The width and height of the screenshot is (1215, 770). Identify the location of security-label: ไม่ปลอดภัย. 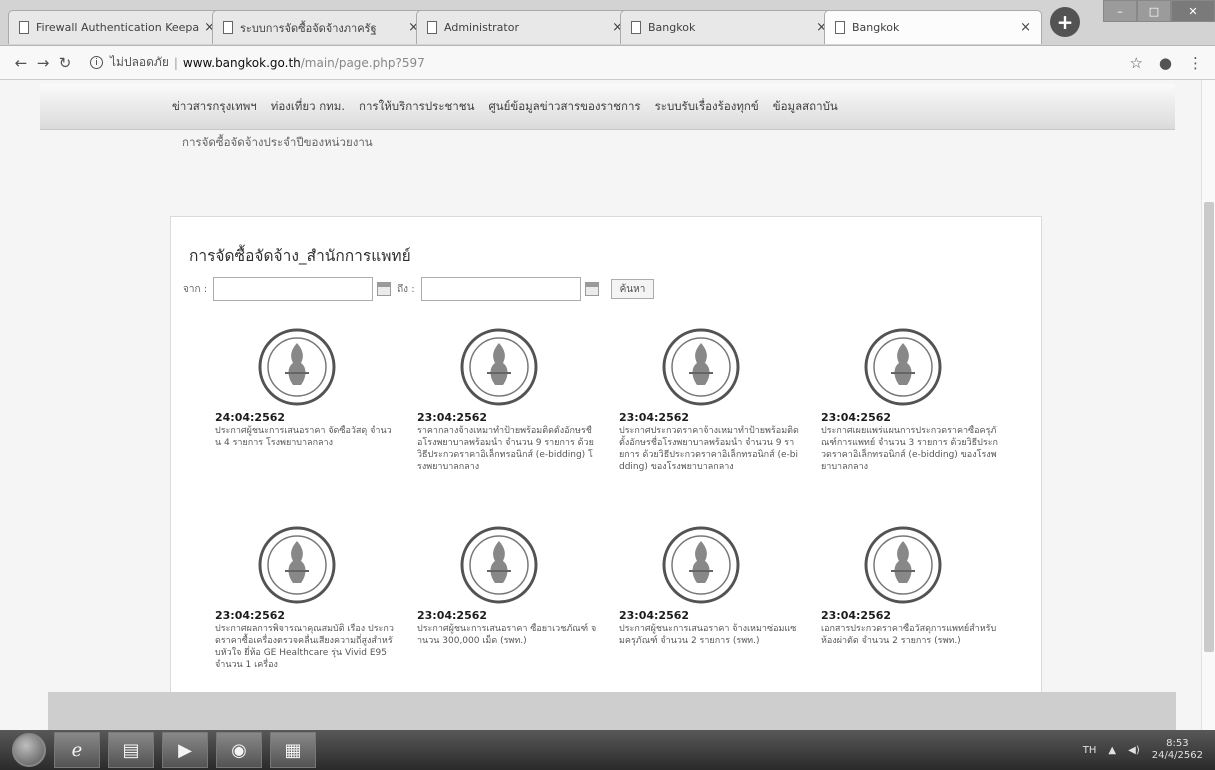
(139, 62).